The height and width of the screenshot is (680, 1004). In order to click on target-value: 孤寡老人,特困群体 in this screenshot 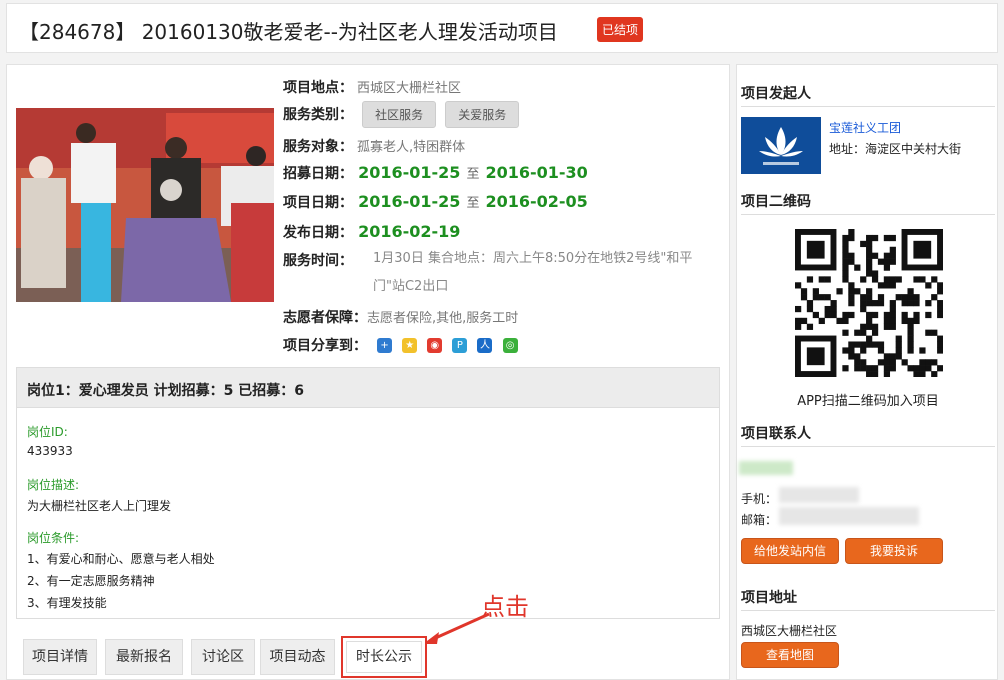, I will do `click(411, 147)`.